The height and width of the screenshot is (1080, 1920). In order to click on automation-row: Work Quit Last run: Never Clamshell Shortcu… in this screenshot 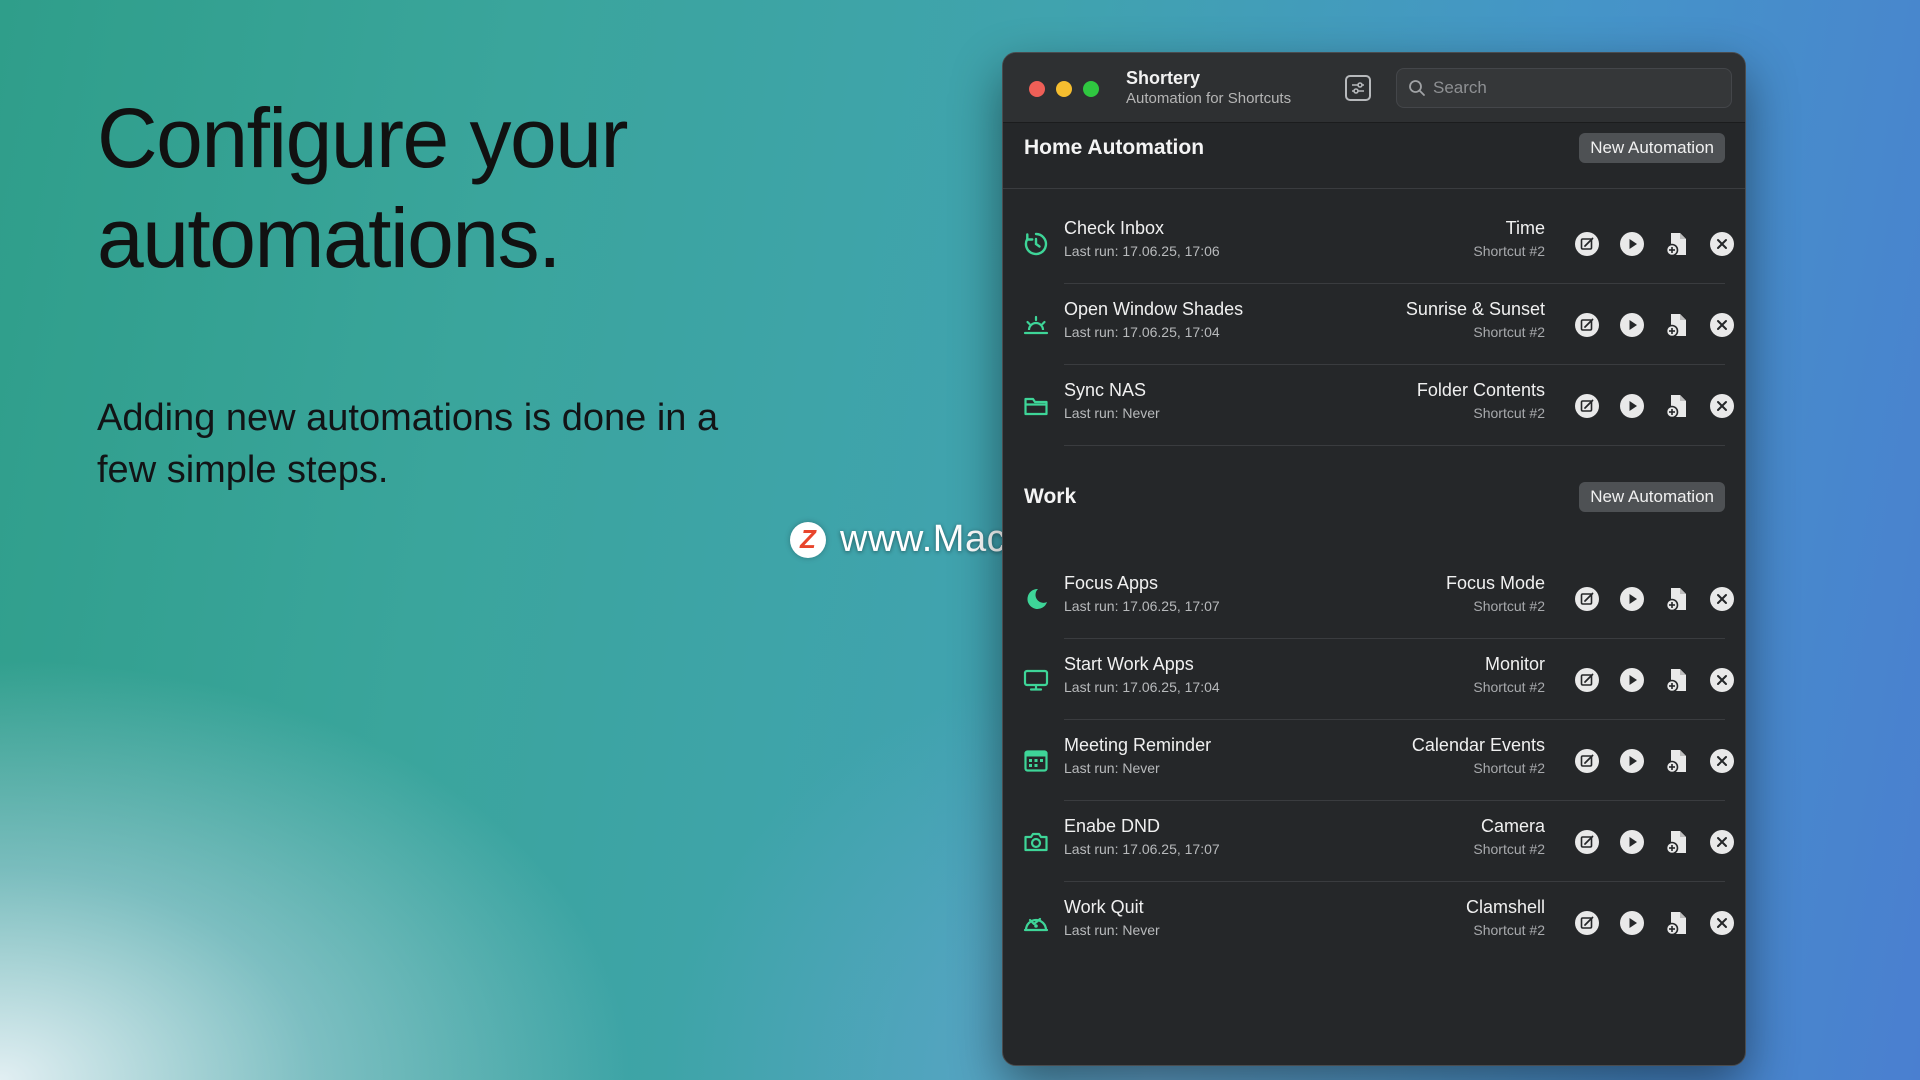, I will do `click(1374, 922)`.